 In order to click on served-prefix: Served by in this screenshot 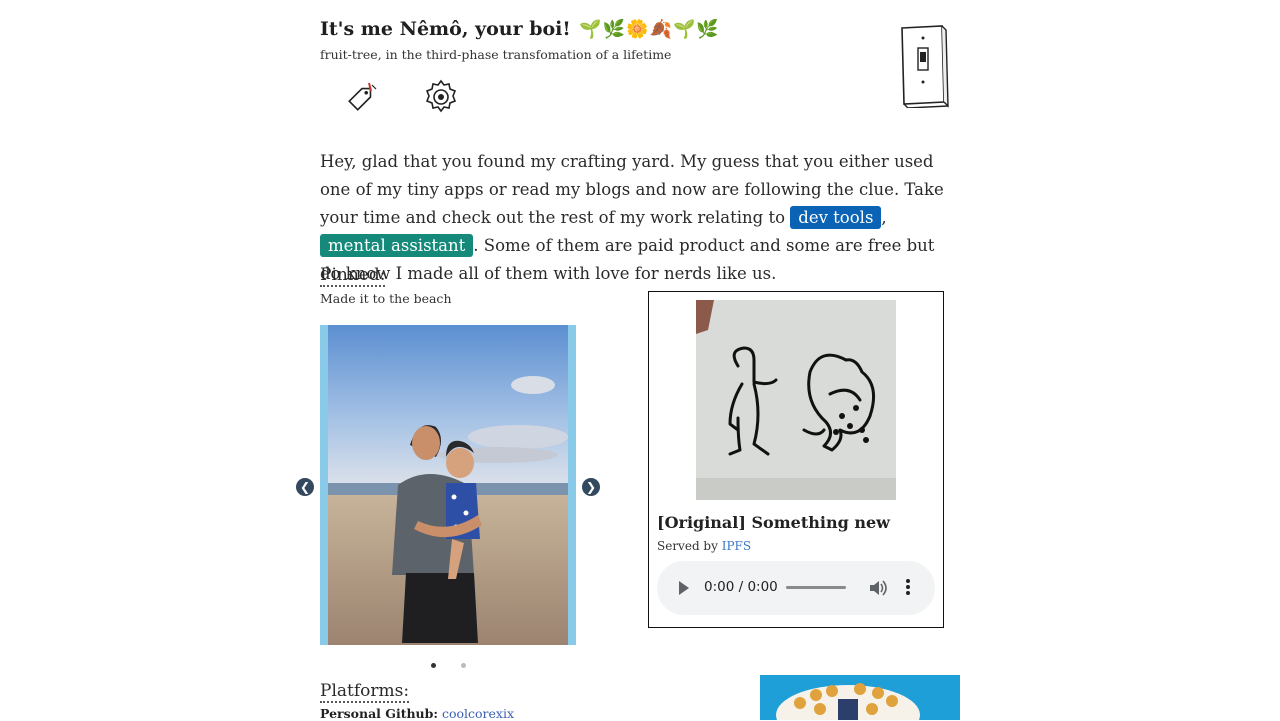, I will do `click(689, 546)`.